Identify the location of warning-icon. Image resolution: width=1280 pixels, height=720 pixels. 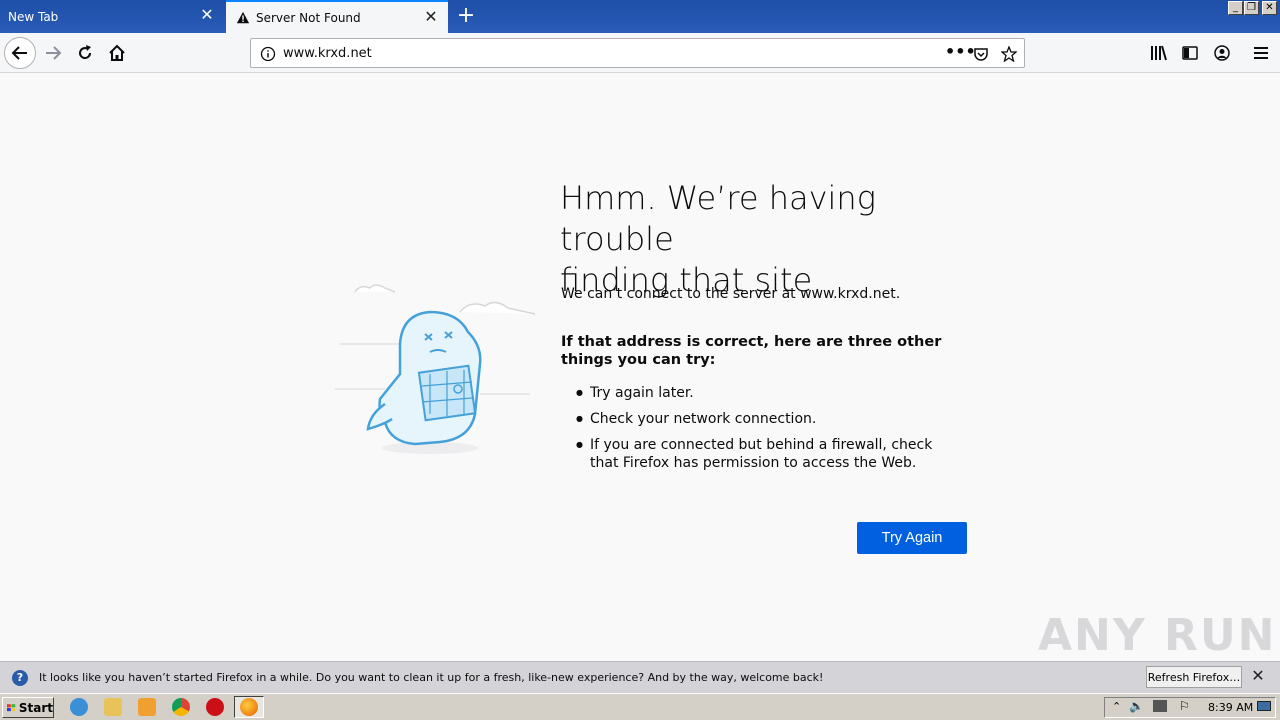
(243, 17).